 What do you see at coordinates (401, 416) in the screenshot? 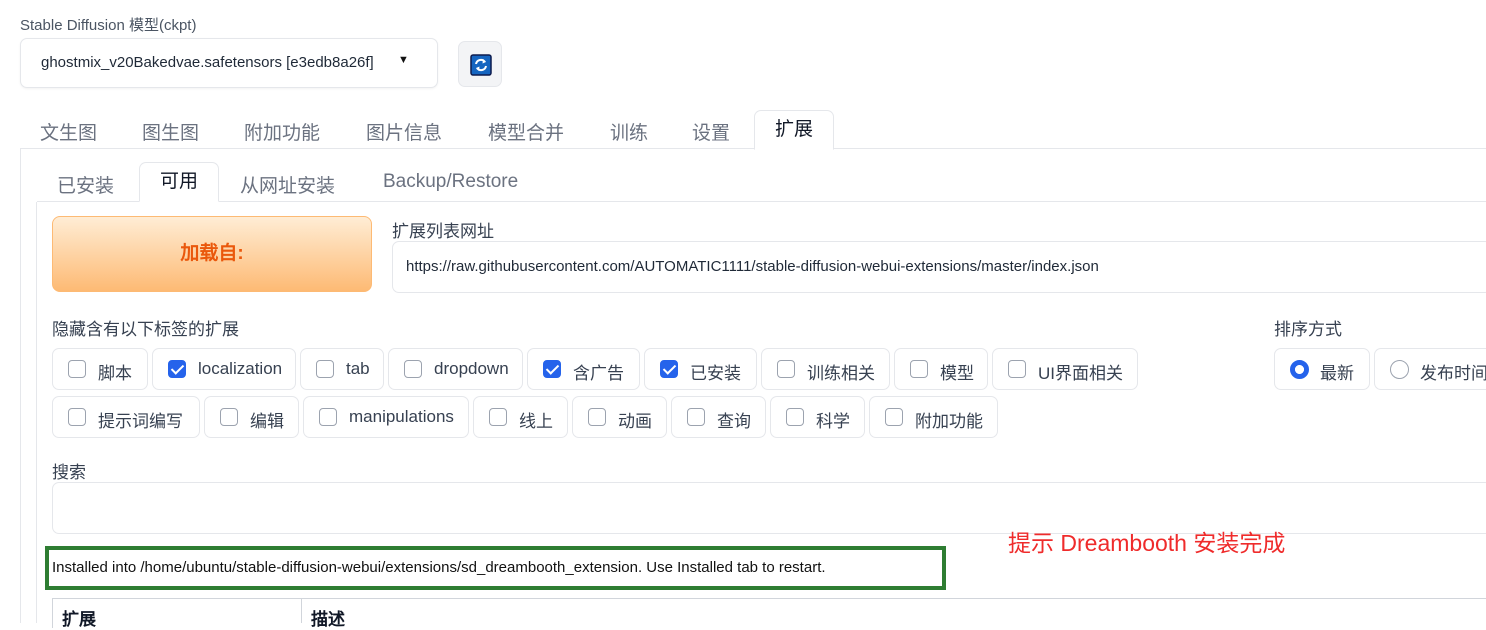
I see `tag-label: manipulations` at bounding box center [401, 416].